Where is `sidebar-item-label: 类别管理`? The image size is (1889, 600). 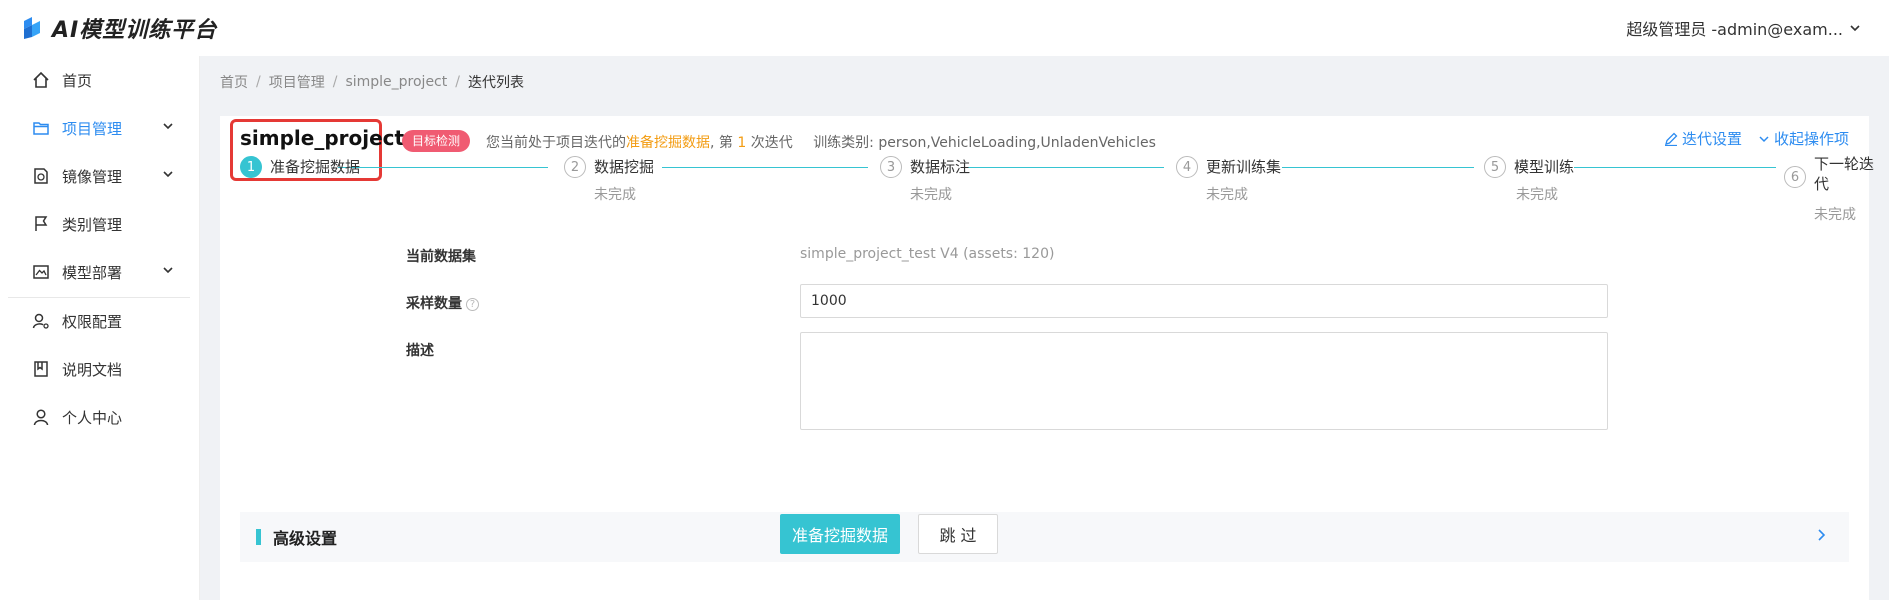
sidebar-item-label: 类别管理 is located at coordinates (92, 224).